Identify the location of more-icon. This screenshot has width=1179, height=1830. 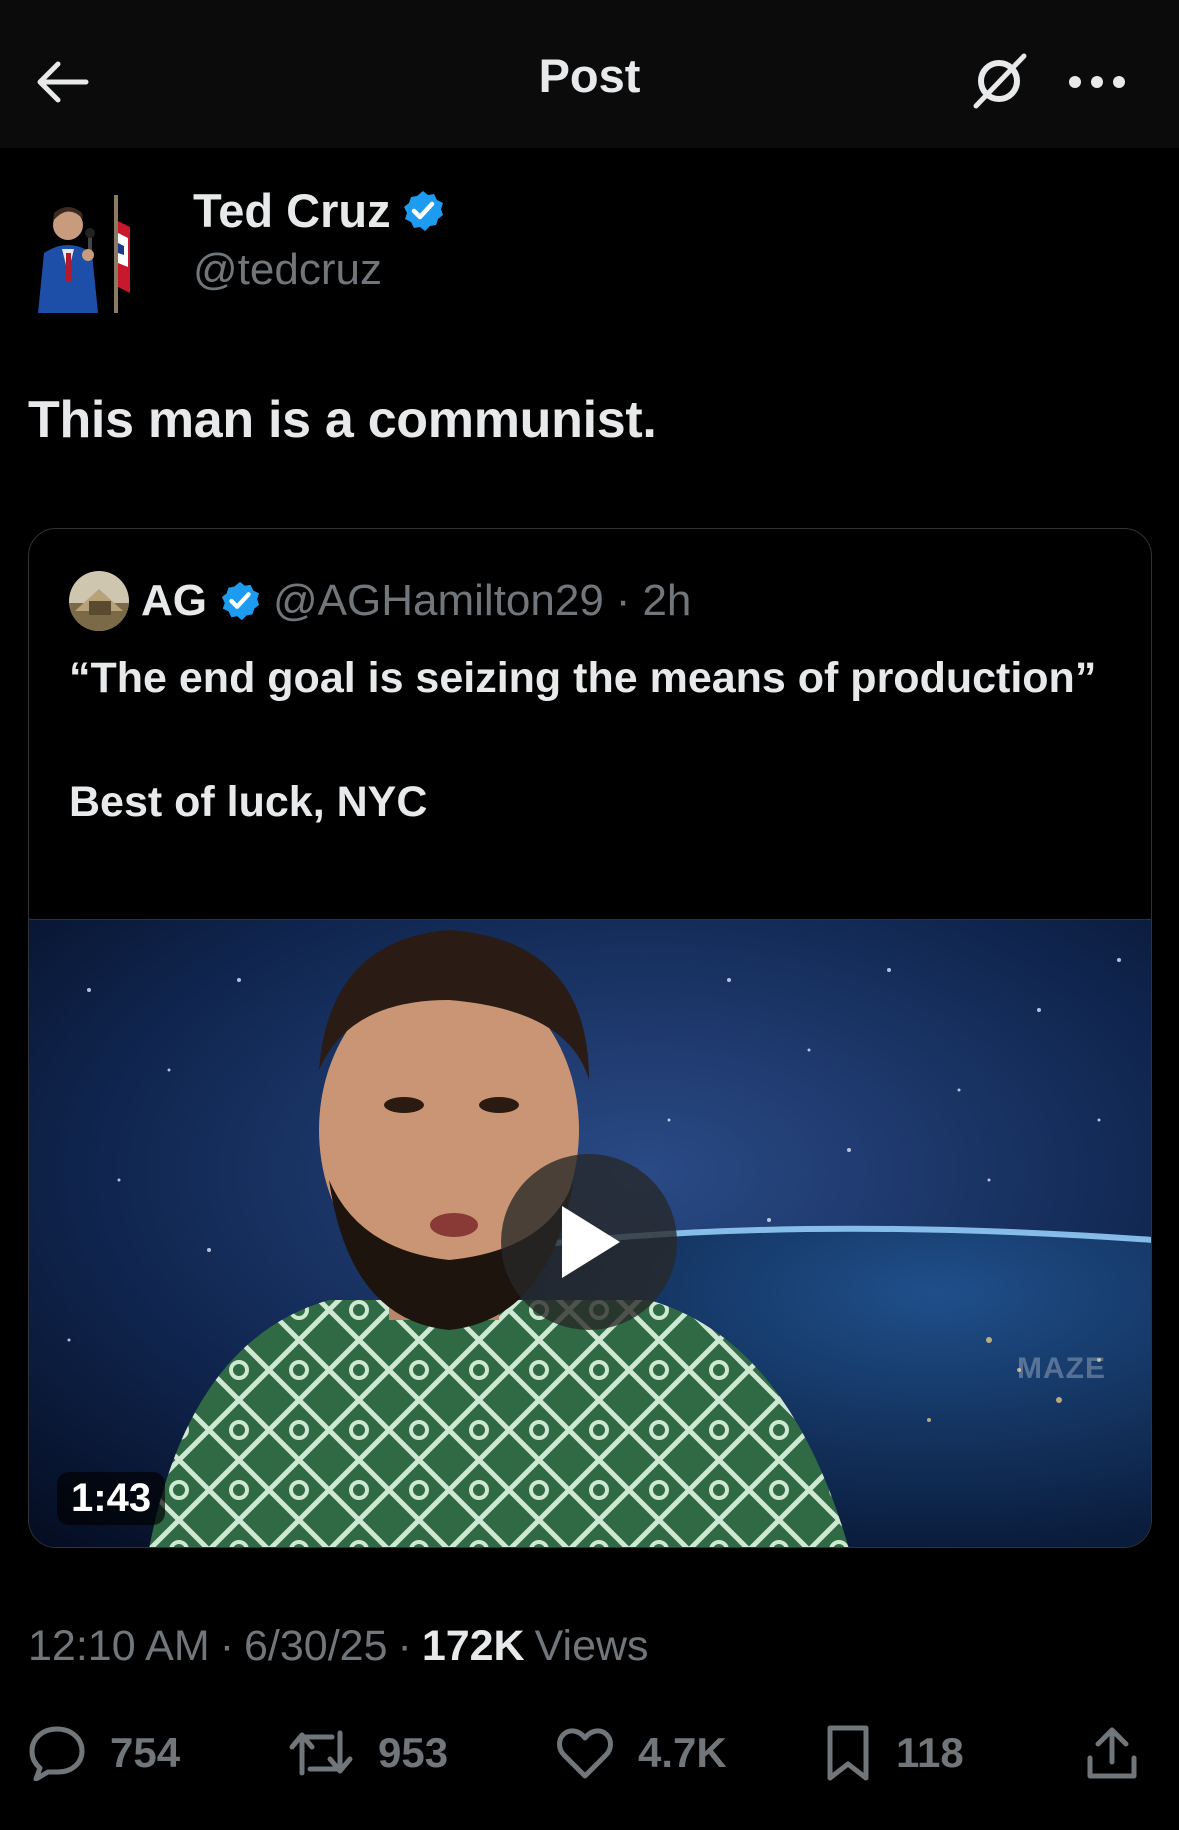
(1097, 82).